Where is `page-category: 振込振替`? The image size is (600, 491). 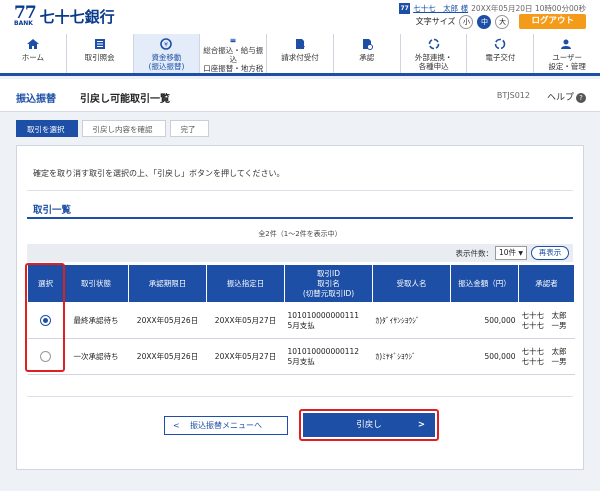
page-category: 振込振替 is located at coordinates (36, 99).